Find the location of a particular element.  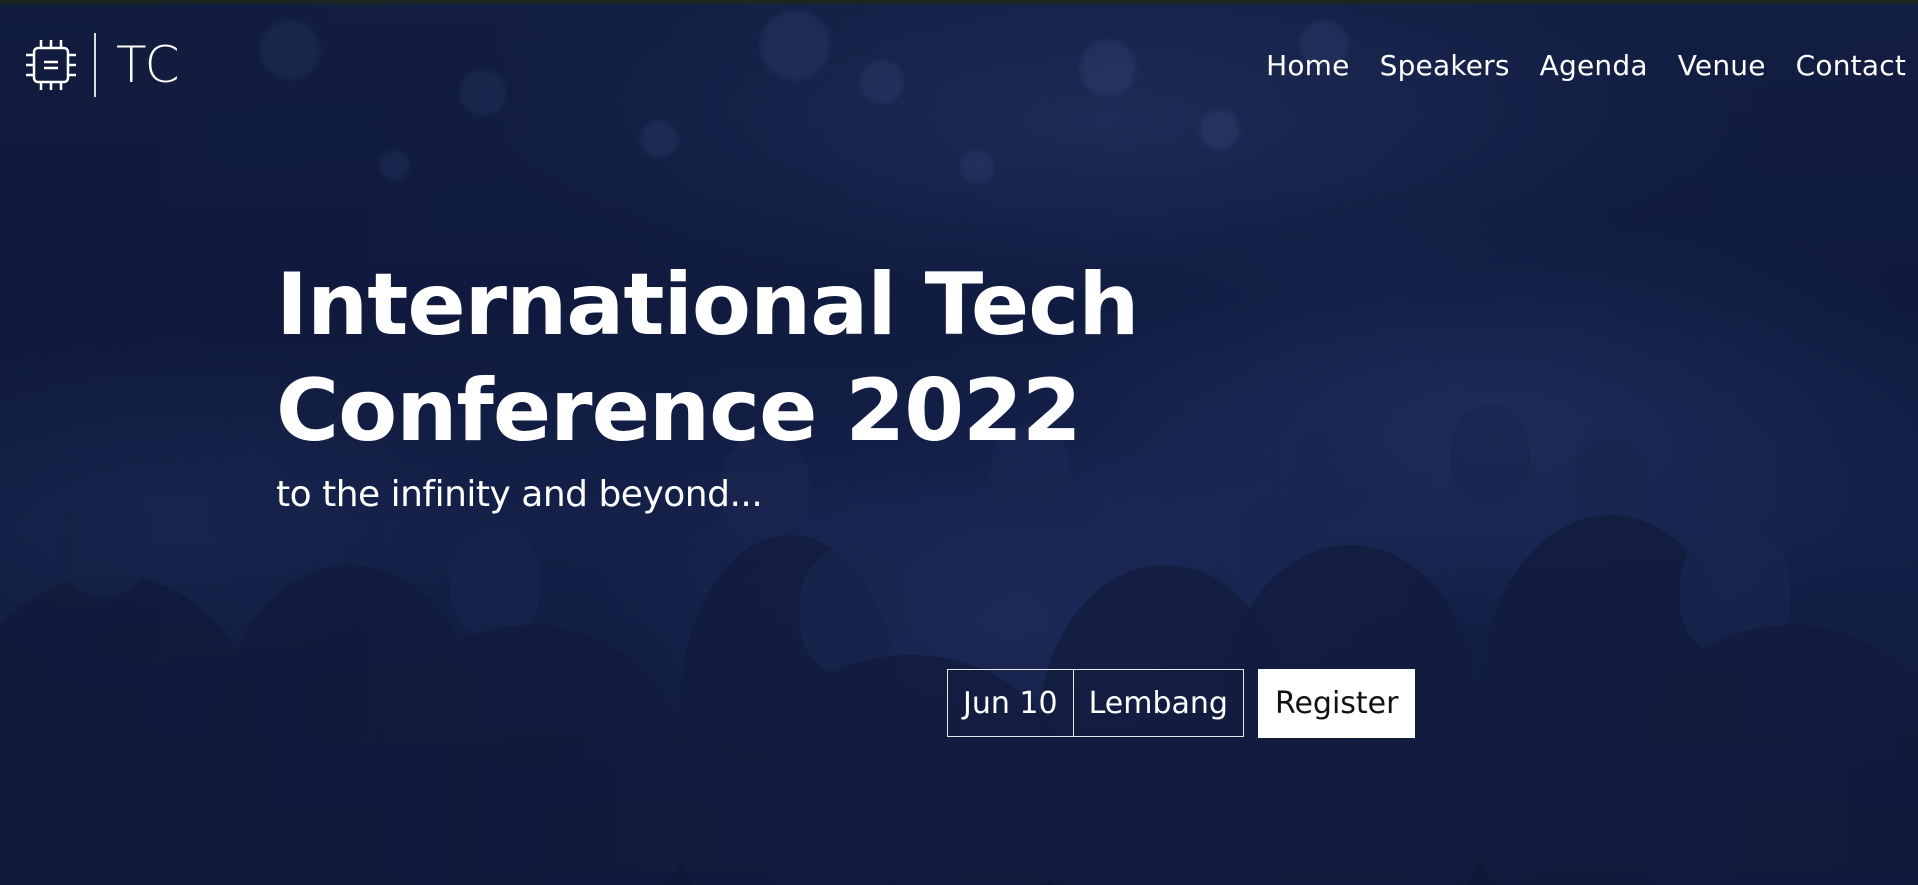

event-info-row: Jun 10 Lembang Register is located at coordinates (1181, 703).